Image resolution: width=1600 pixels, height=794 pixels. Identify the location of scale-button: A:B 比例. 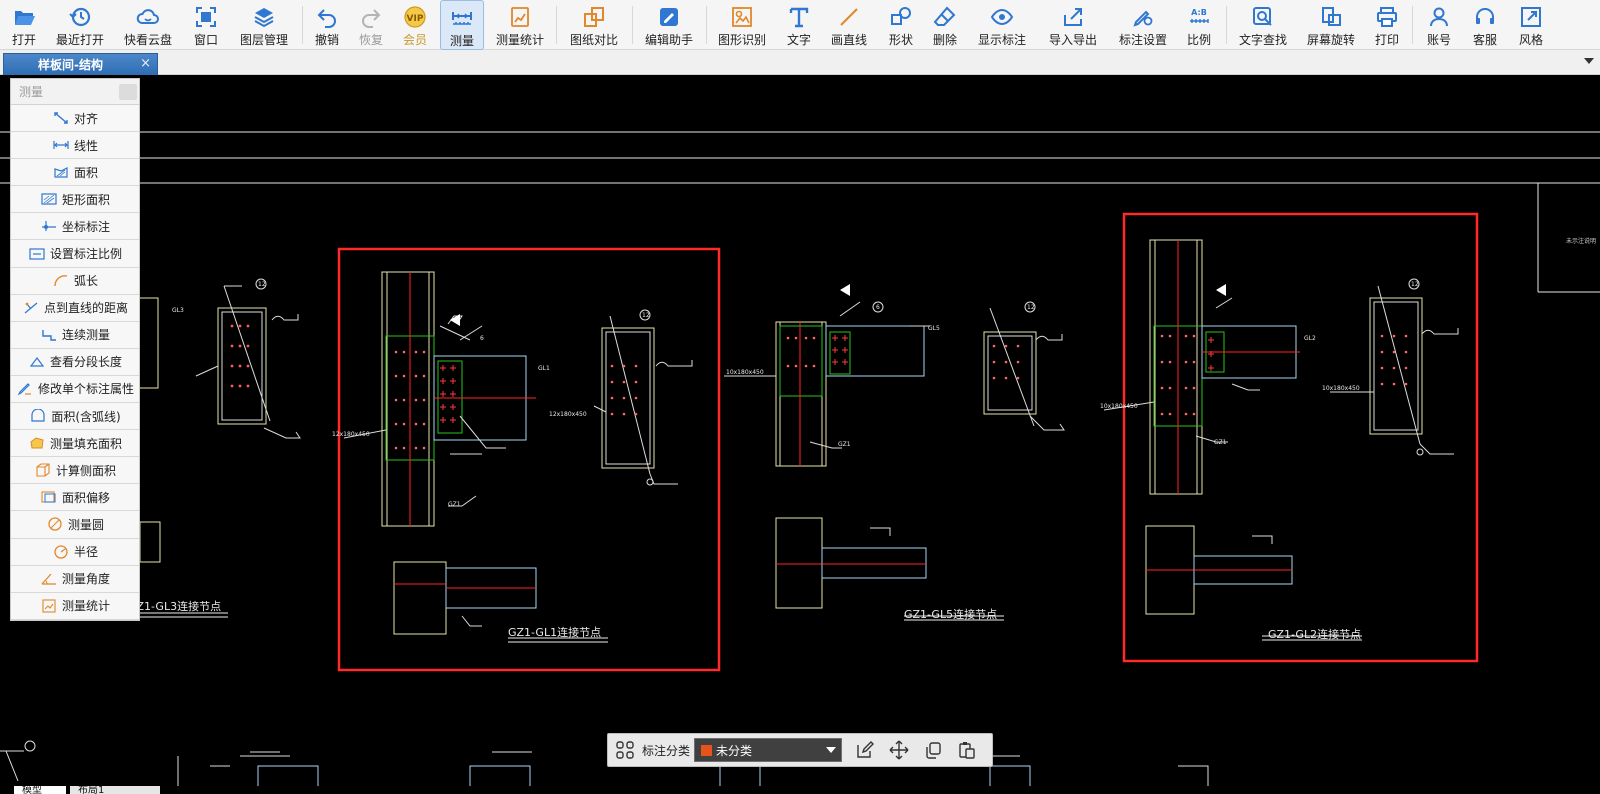
(1199, 25).